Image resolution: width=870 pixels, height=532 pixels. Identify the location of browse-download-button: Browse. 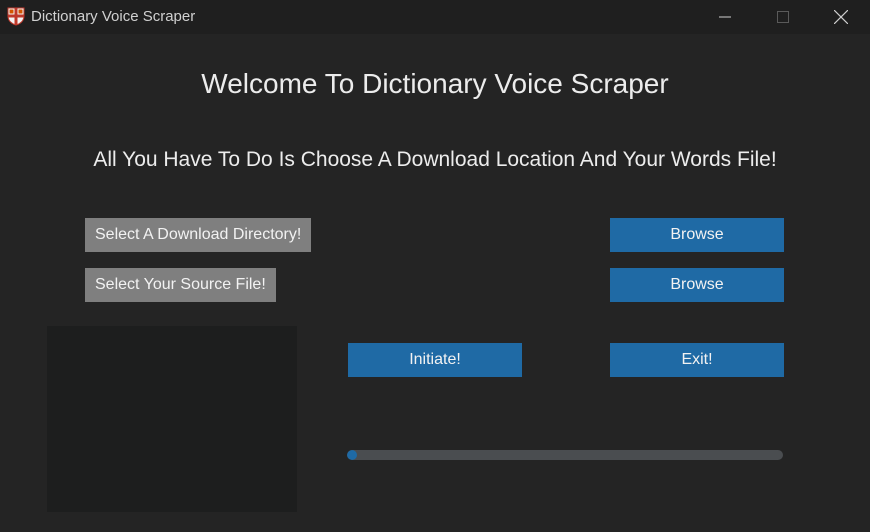
(697, 235).